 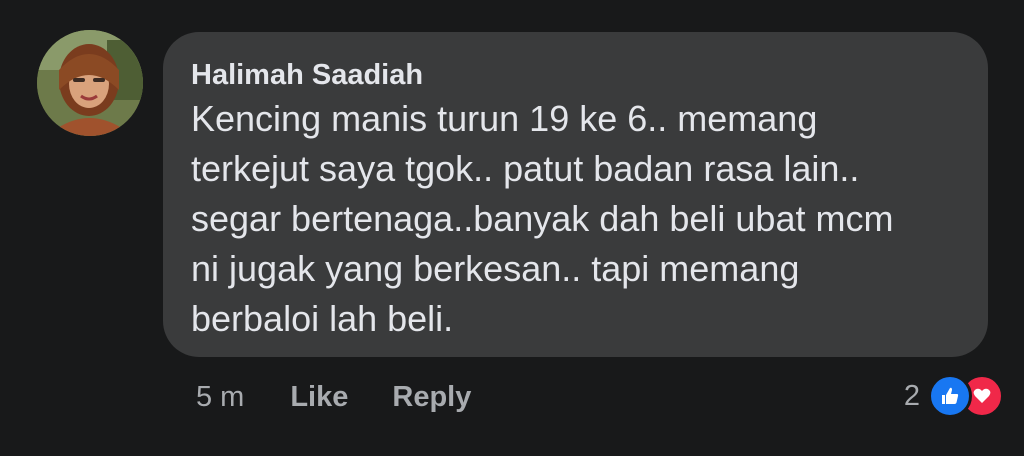 What do you see at coordinates (495, 268) in the screenshot?
I see `comment-text-line: ni jugak yang berkesan.. tapi memang` at bounding box center [495, 268].